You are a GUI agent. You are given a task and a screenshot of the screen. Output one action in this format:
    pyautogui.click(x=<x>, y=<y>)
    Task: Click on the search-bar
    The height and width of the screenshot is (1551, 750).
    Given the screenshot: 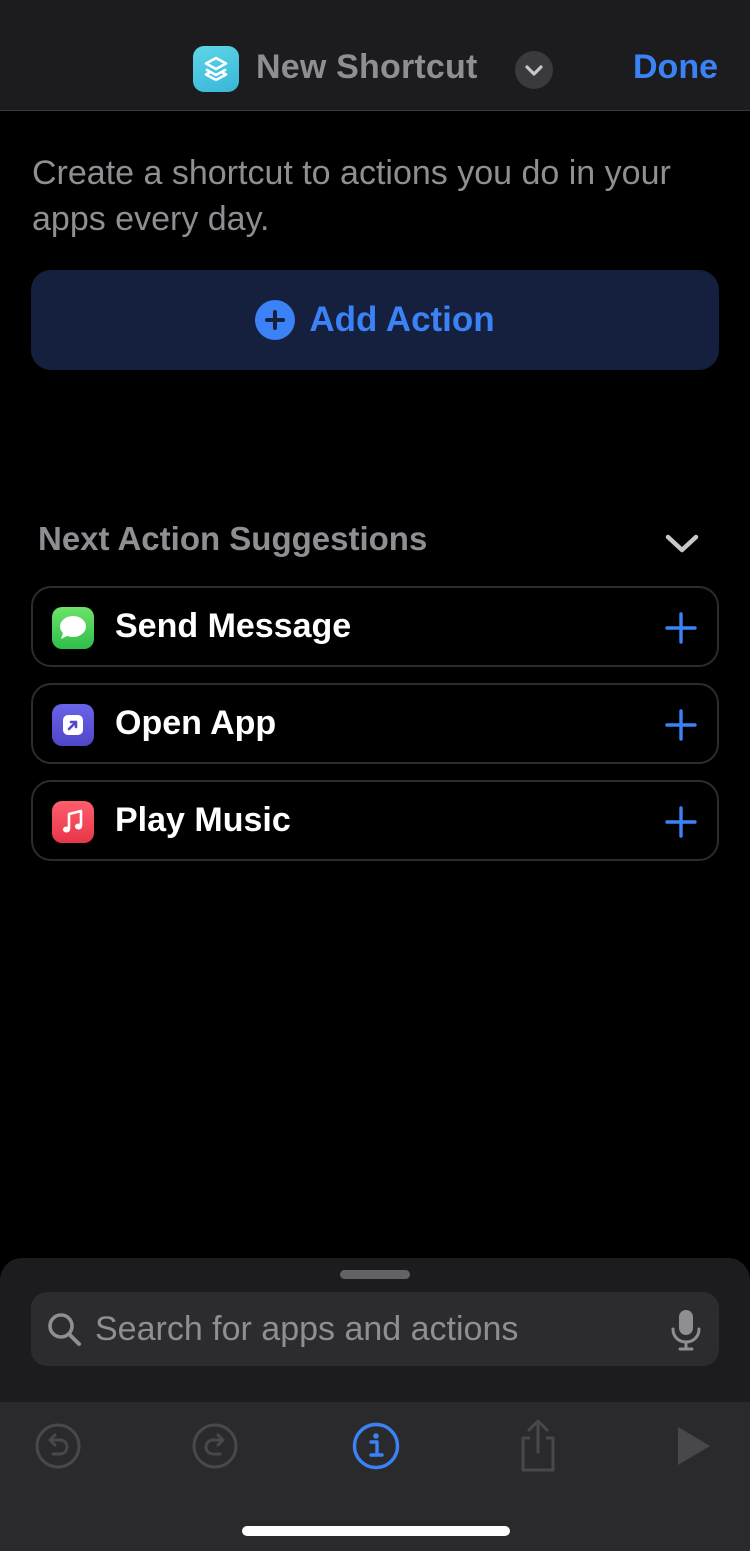 What is the action you would take?
    pyautogui.click(x=375, y=1329)
    